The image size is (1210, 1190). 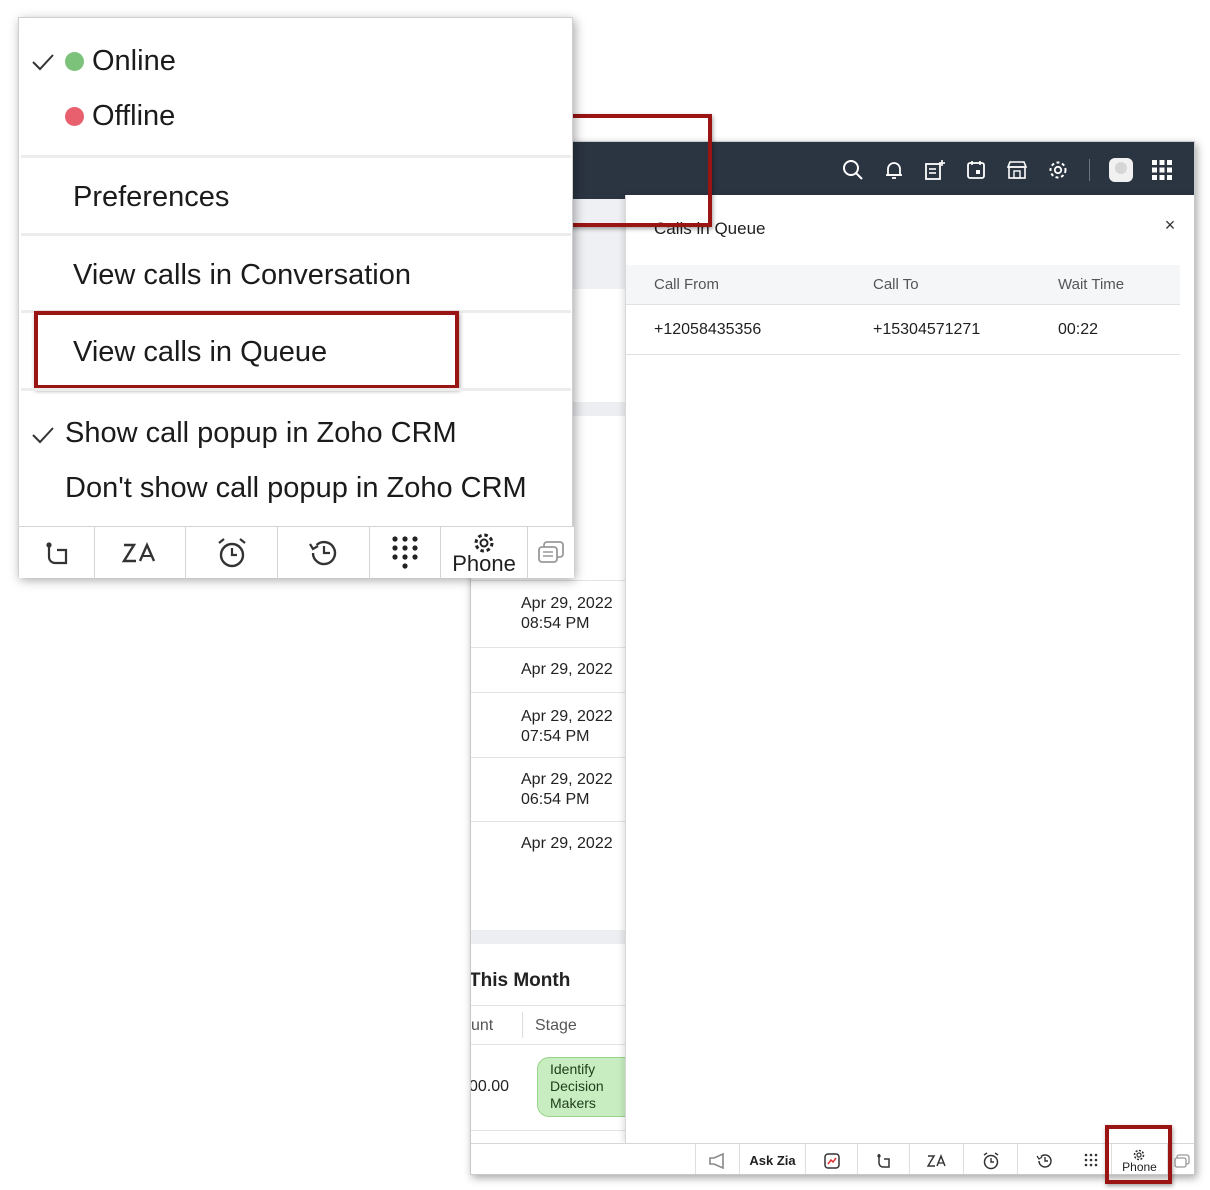 I want to click on stage-badge: Identify Decision Makers, so click(x=587, y=1087).